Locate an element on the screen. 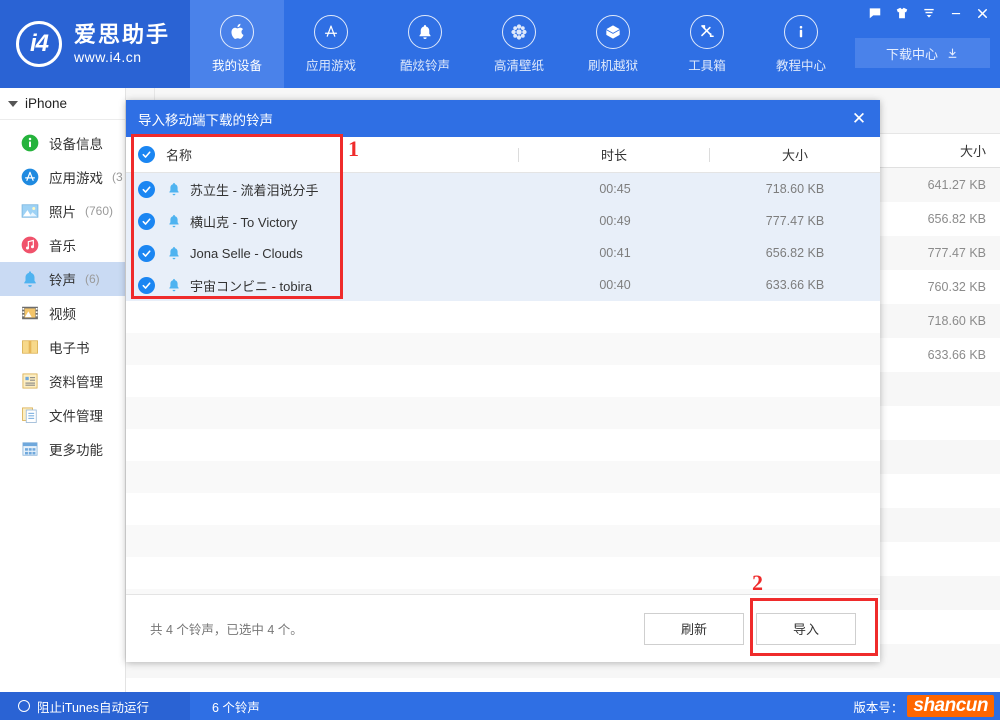  nav-item-apps-games: 应用游戏 is located at coordinates (331, 44).